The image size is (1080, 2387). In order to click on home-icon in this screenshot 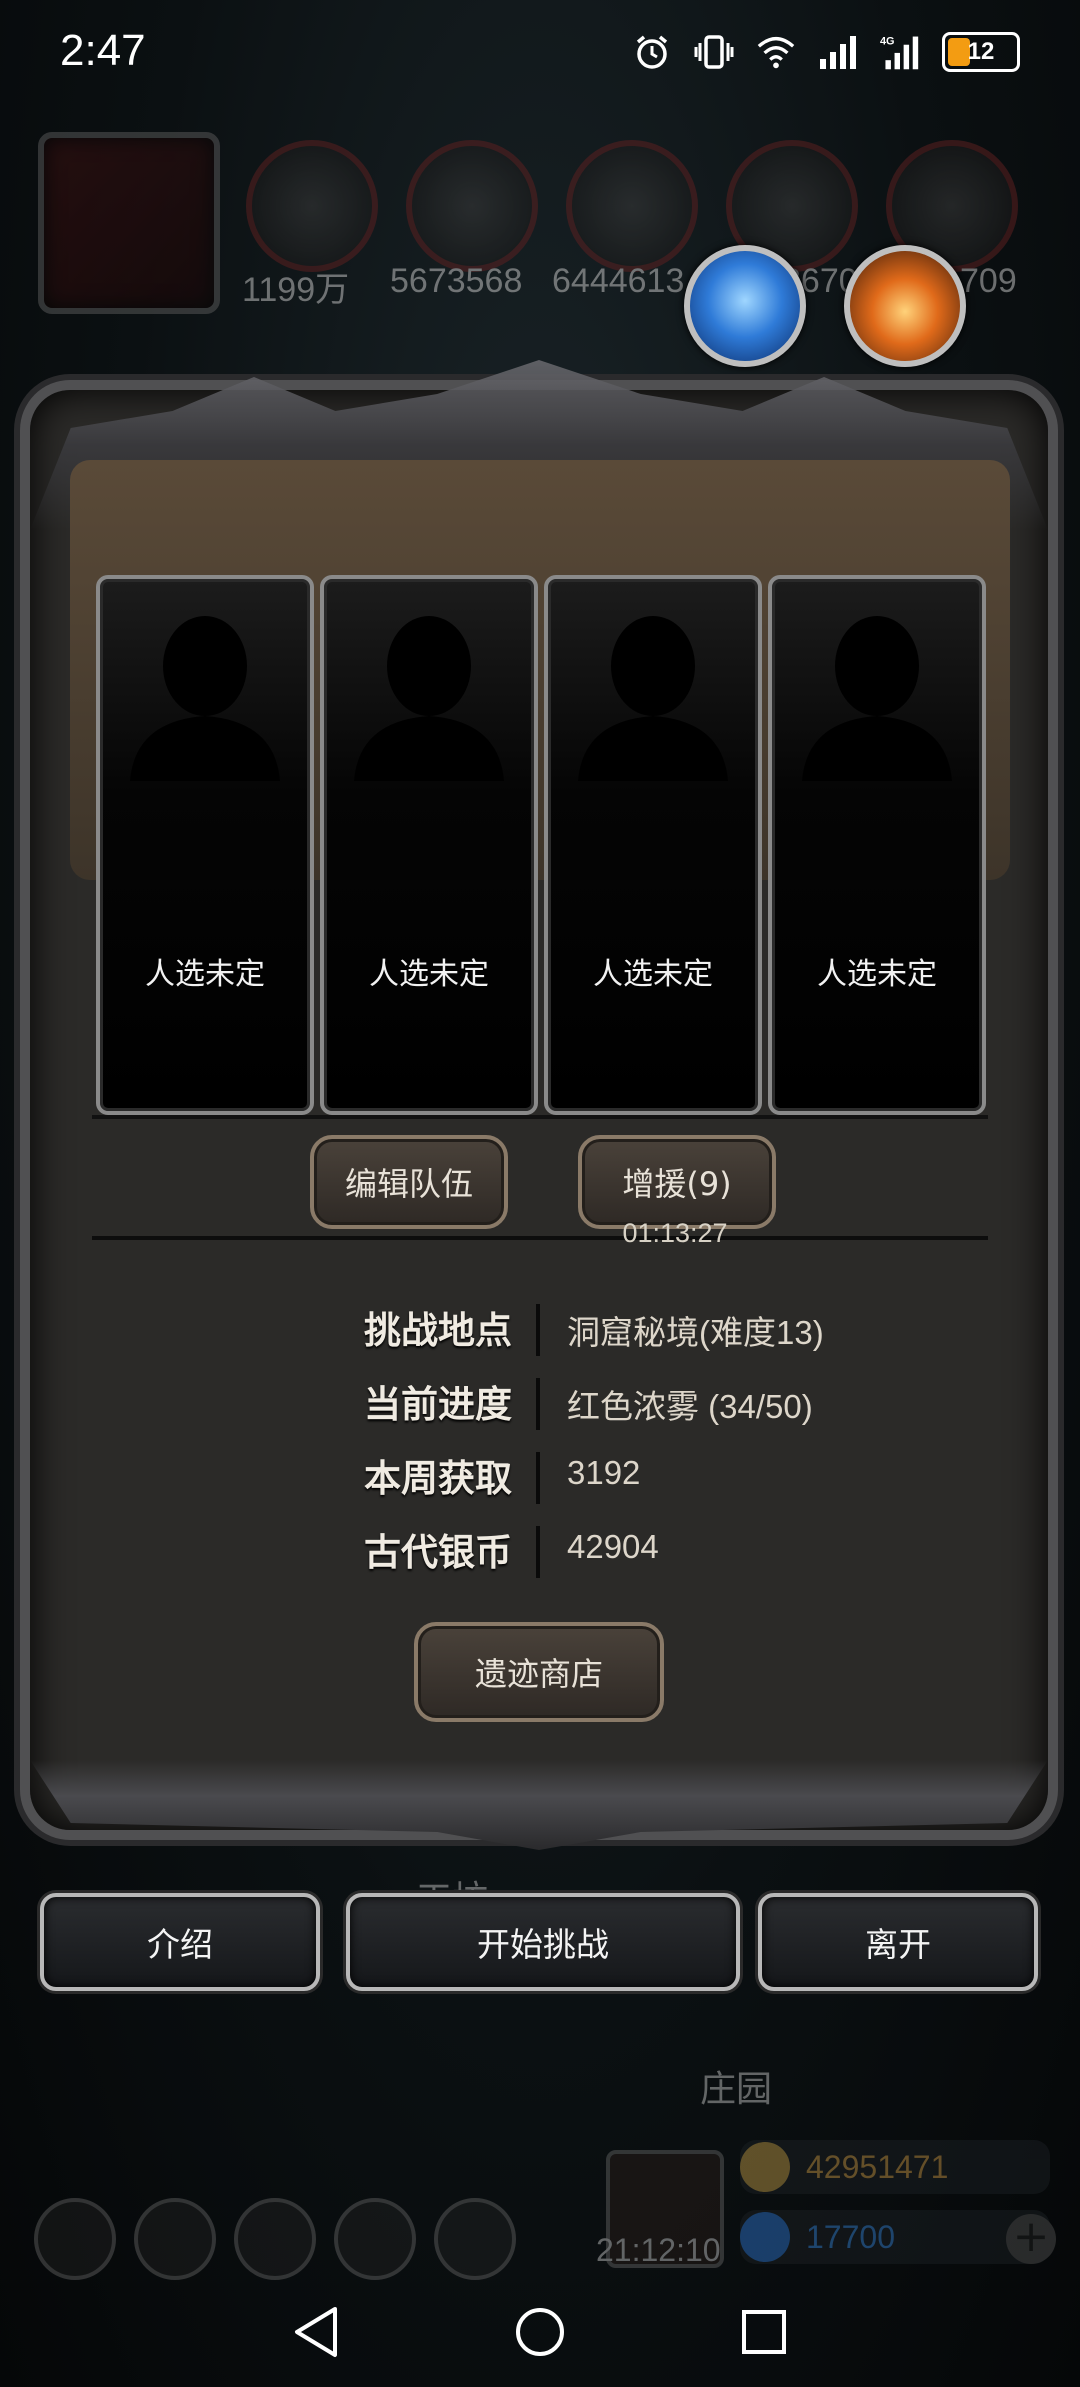, I will do `click(540, 2332)`.